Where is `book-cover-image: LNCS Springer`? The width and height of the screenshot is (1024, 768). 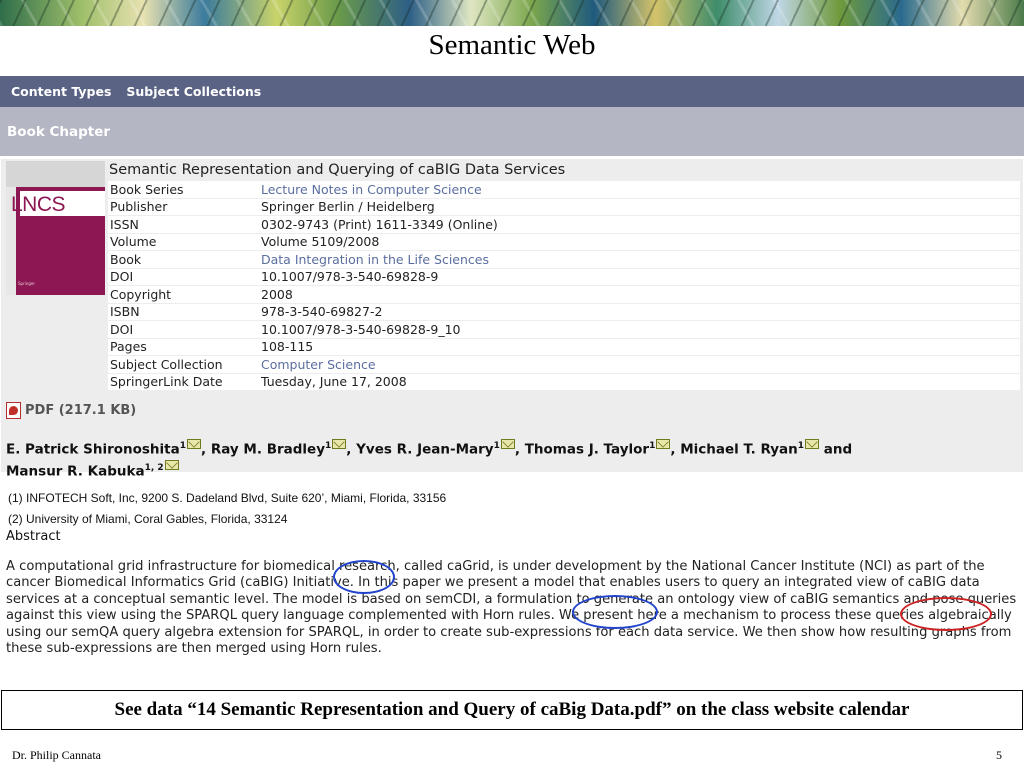
book-cover-image: LNCS Springer is located at coordinates (55, 228).